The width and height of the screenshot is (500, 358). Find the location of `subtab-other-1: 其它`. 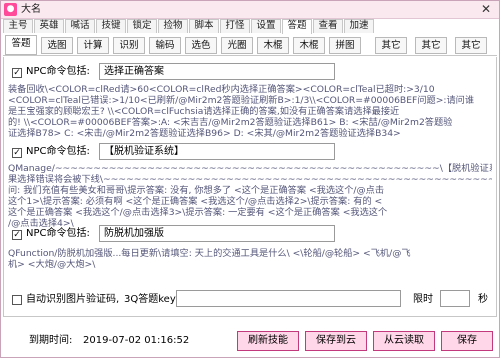

subtab-other-1: 其它 is located at coordinates (391, 45).